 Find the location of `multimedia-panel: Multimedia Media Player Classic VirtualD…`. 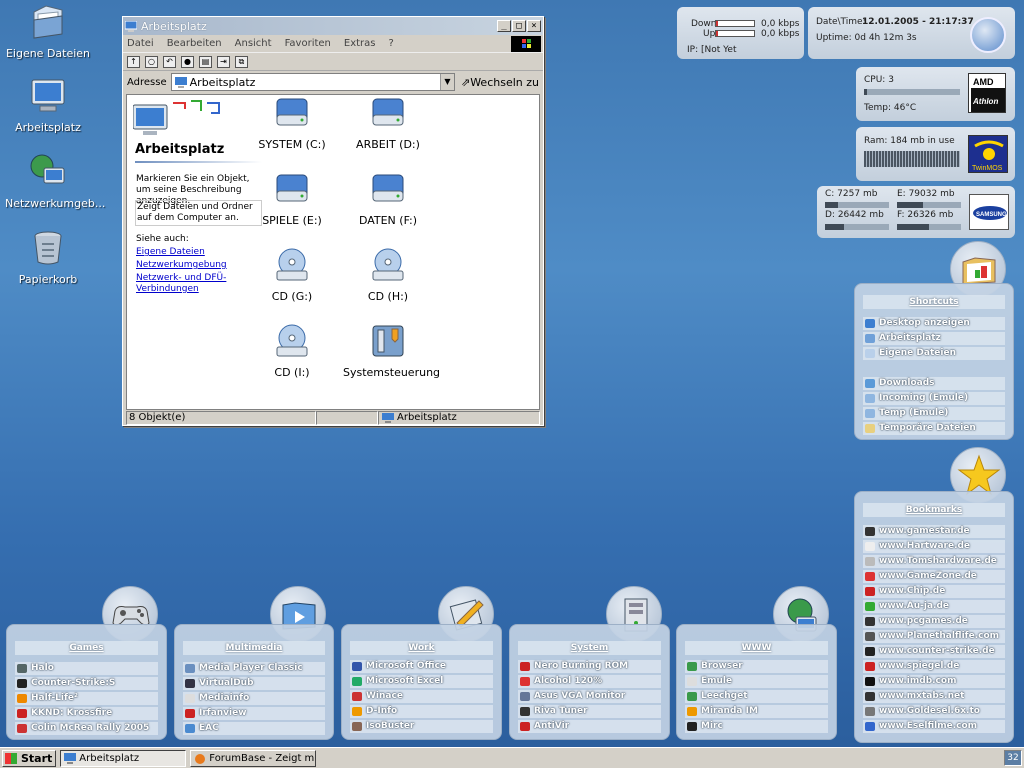

multimedia-panel: Multimedia Media Player Classic VirtualD… is located at coordinates (254, 682).